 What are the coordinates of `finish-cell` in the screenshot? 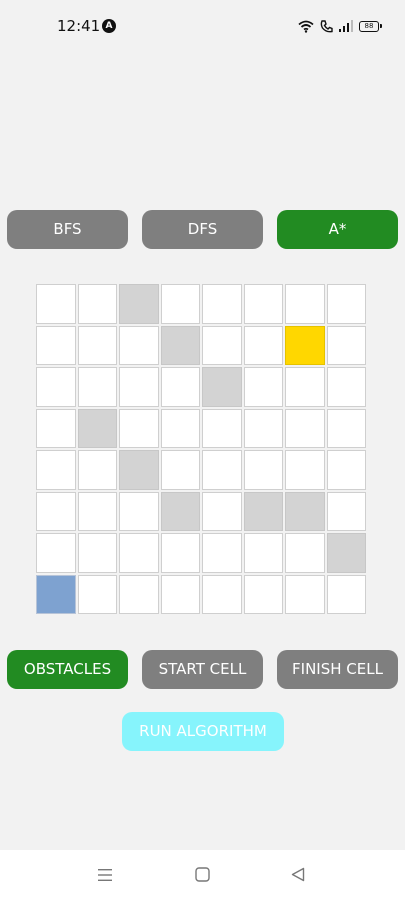 It's located at (305, 345).